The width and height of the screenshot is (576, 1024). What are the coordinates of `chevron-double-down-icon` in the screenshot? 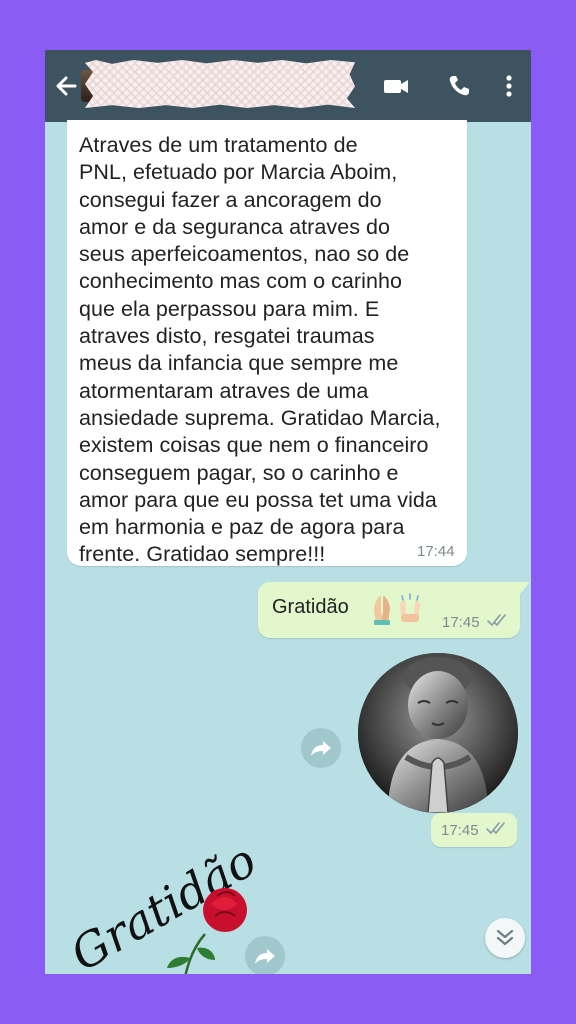 It's located at (505, 937).